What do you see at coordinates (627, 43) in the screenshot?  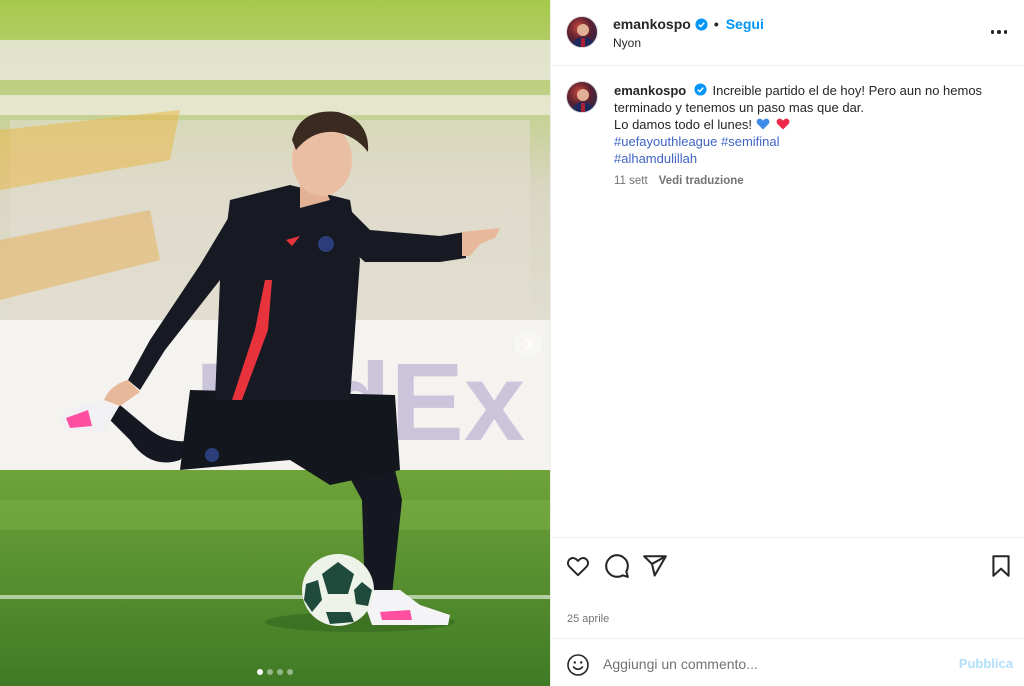 I see `location-link: Nyon` at bounding box center [627, 43].